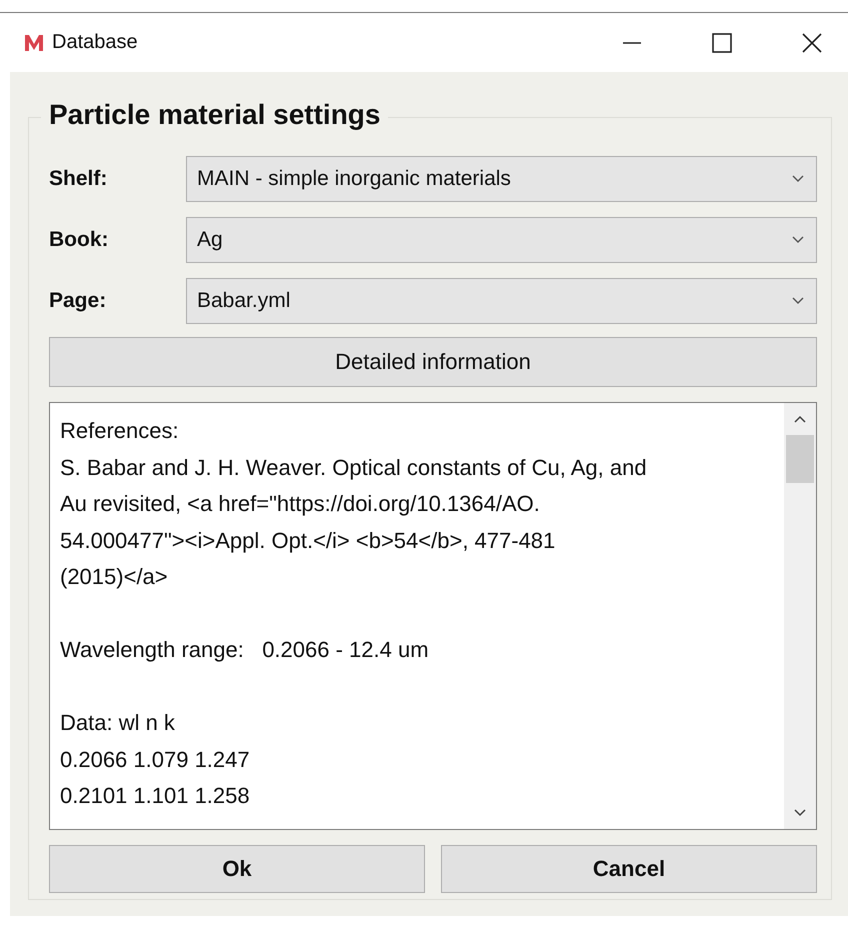  Describe the element at coordinates (79, 240) in the screenshot. I see `field-label: Book:` at that location.